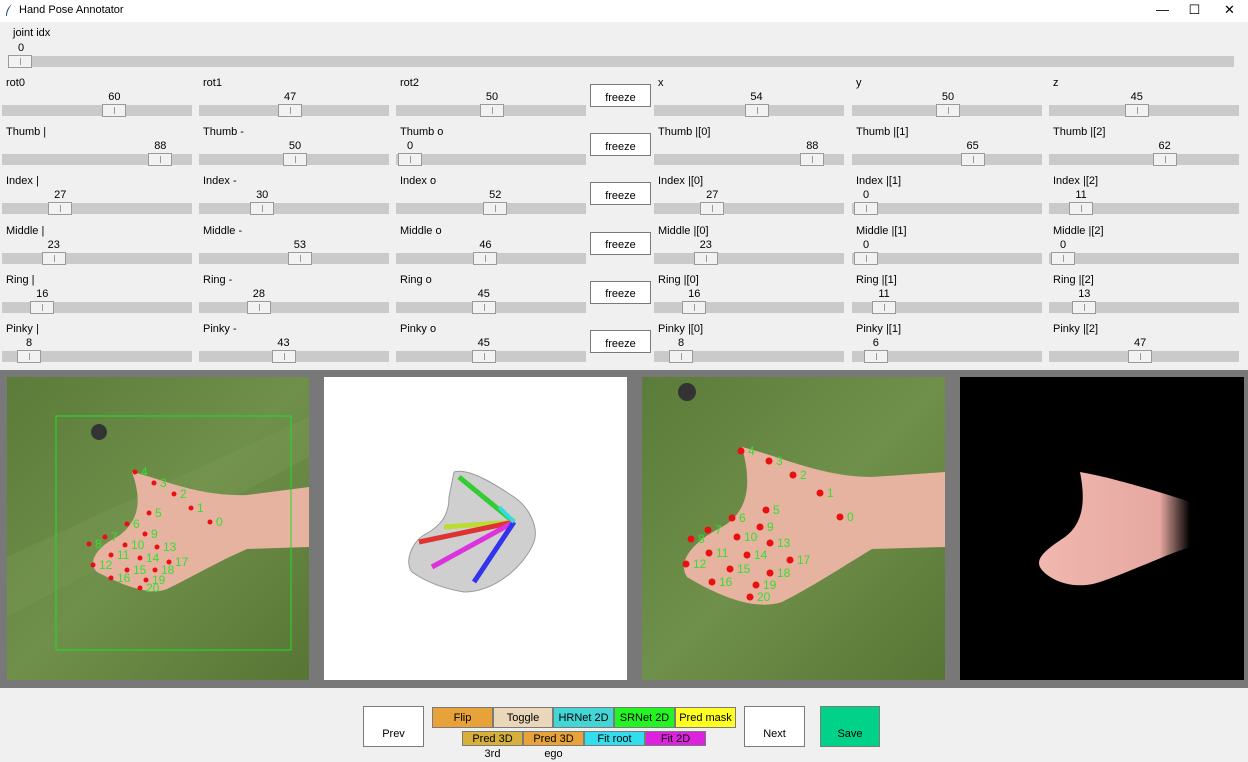  What do you see at coordinates (1229, 11) in the screenshot?
I see `close-icon: ✕` at bounding box center [1229, 11].